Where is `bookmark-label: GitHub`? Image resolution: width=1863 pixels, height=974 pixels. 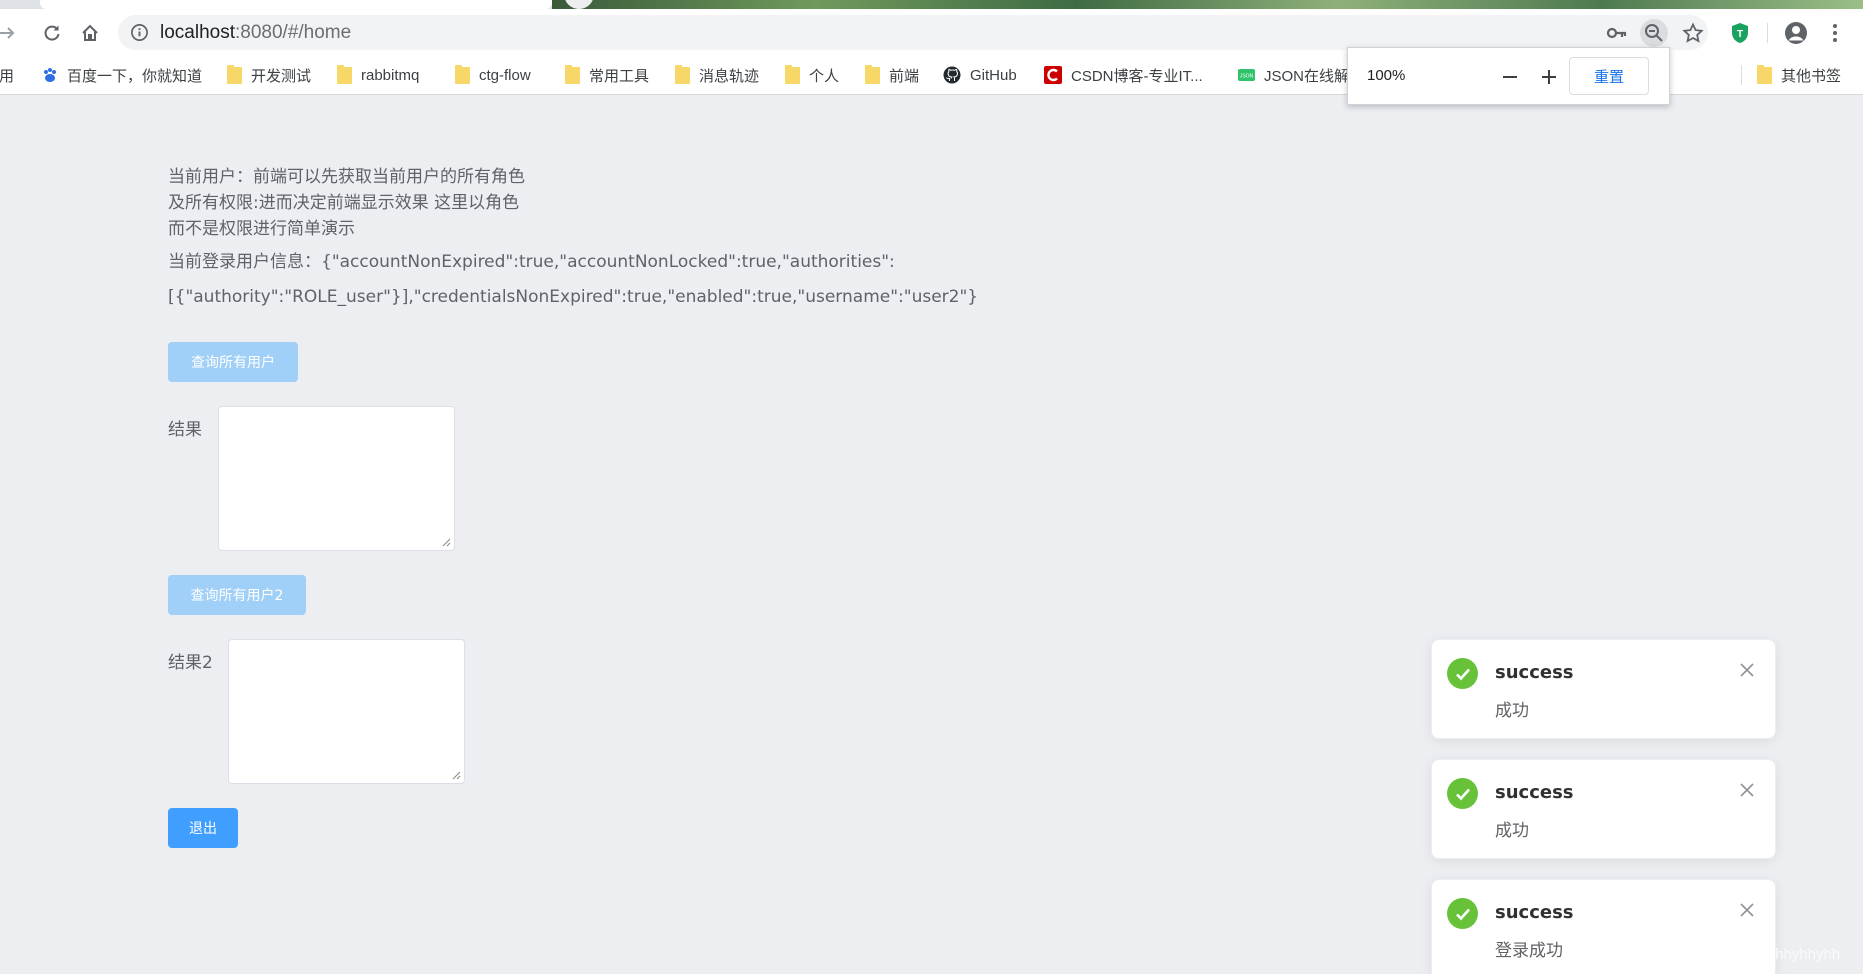 bookmark-label: GitHub is located at coordinates (993, 75).